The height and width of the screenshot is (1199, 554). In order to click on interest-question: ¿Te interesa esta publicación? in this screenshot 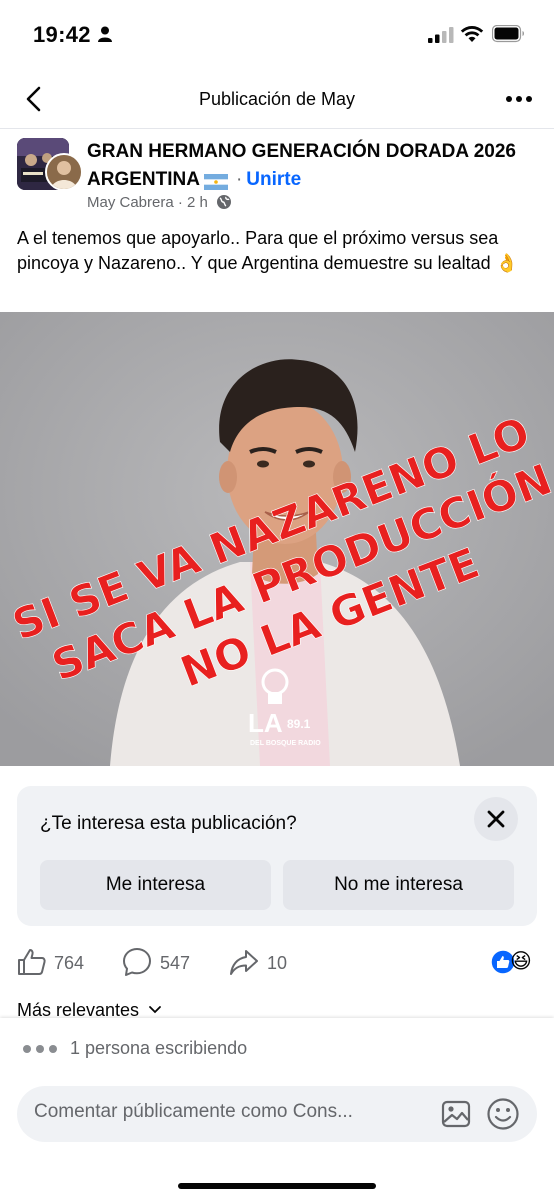, I will do `click(168, 823)`.